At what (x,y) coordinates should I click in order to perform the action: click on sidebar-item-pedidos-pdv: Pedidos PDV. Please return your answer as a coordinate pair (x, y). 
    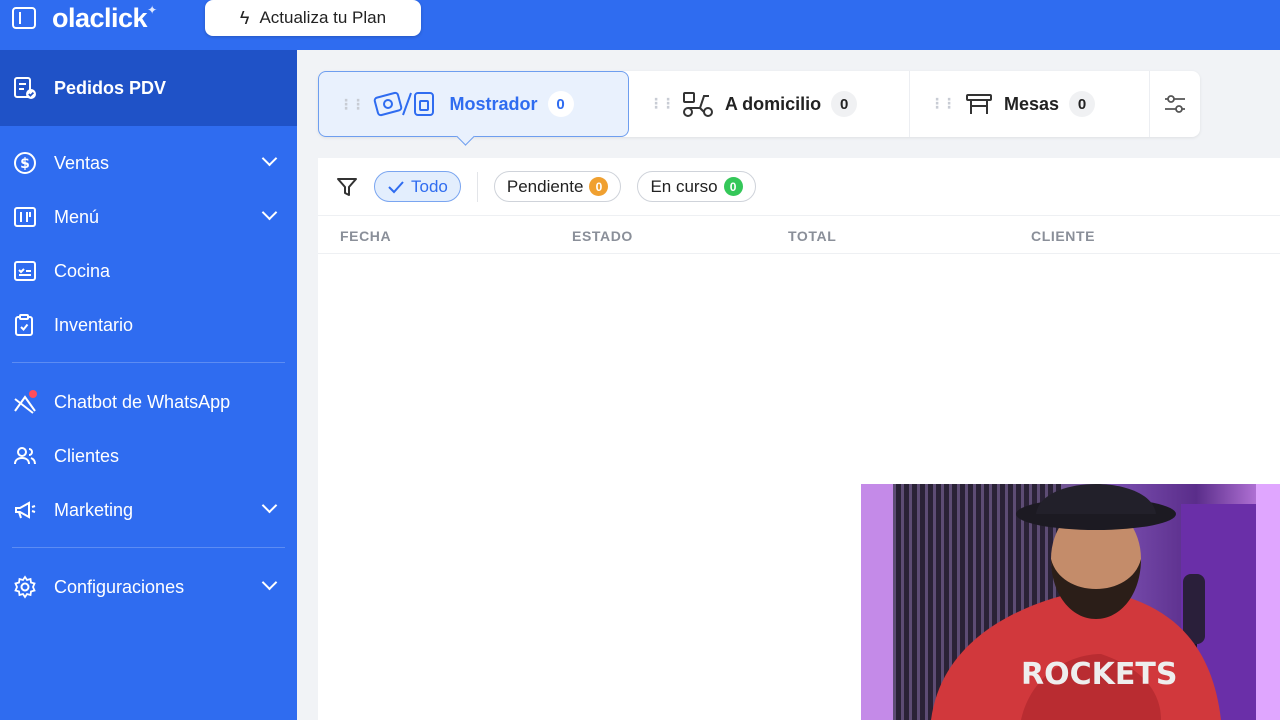
    Looking at the image, I should click on (148, 88).